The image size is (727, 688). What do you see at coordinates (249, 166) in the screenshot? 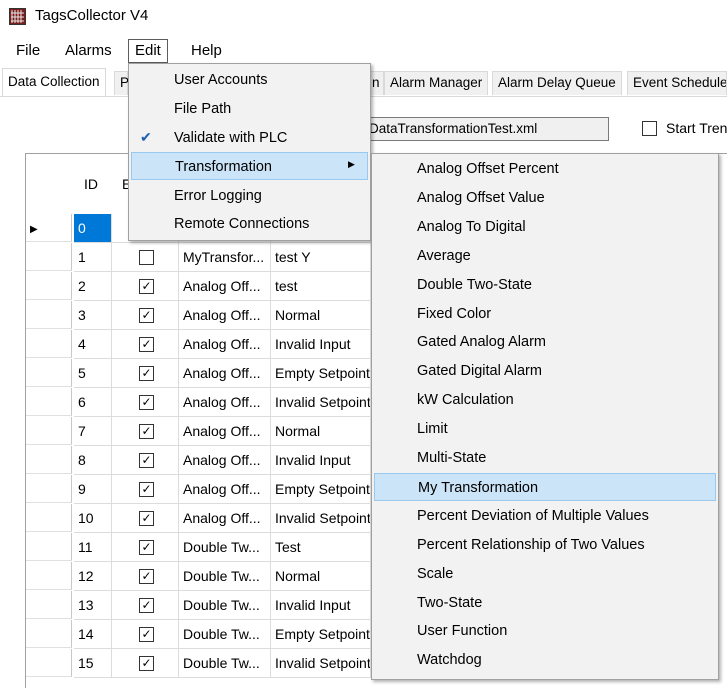
I see `menu-item-transformation: Transformation` at bounding box center [249, 166].